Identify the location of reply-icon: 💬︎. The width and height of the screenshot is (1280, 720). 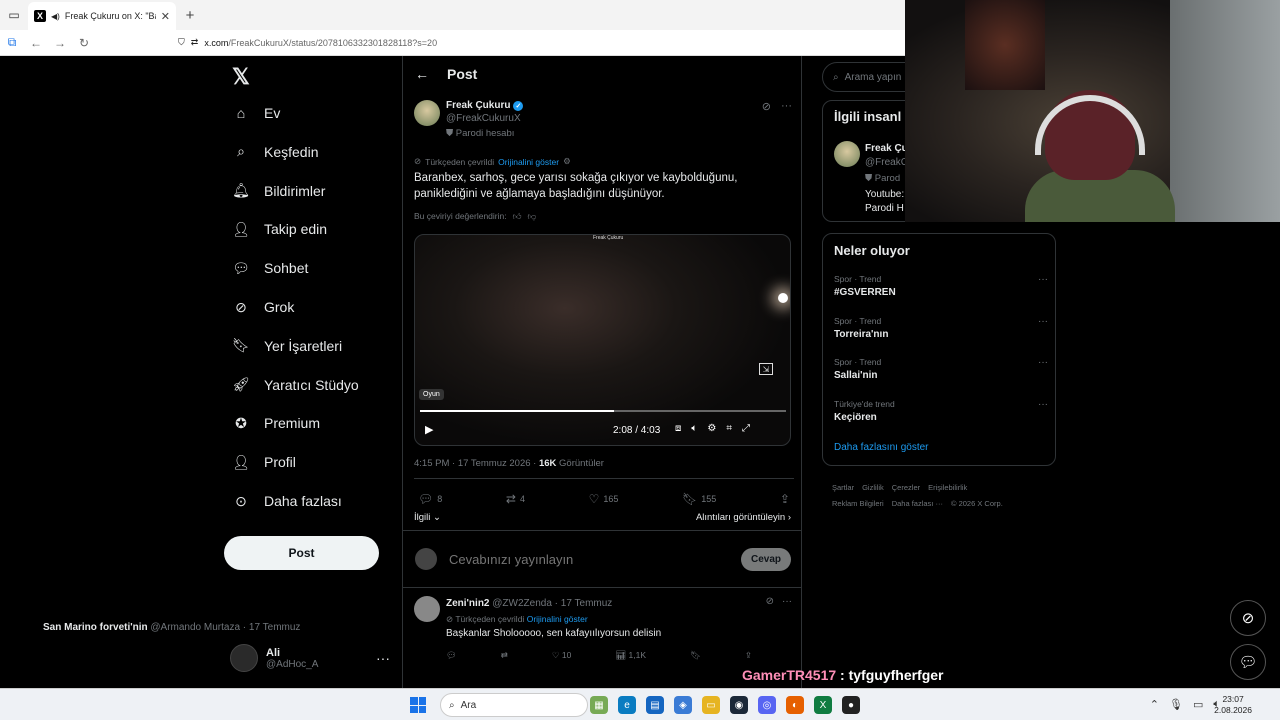
(451, 655).